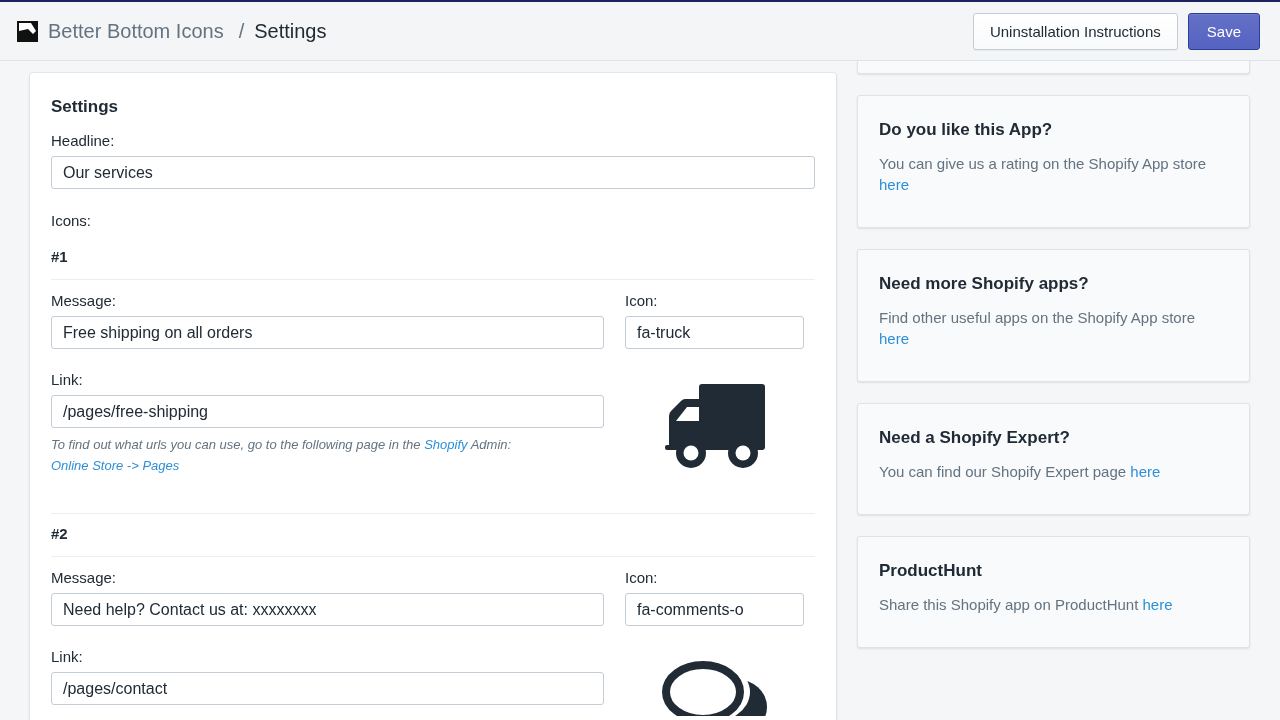  I want to click on section-heading: #1, so click(60, 257).